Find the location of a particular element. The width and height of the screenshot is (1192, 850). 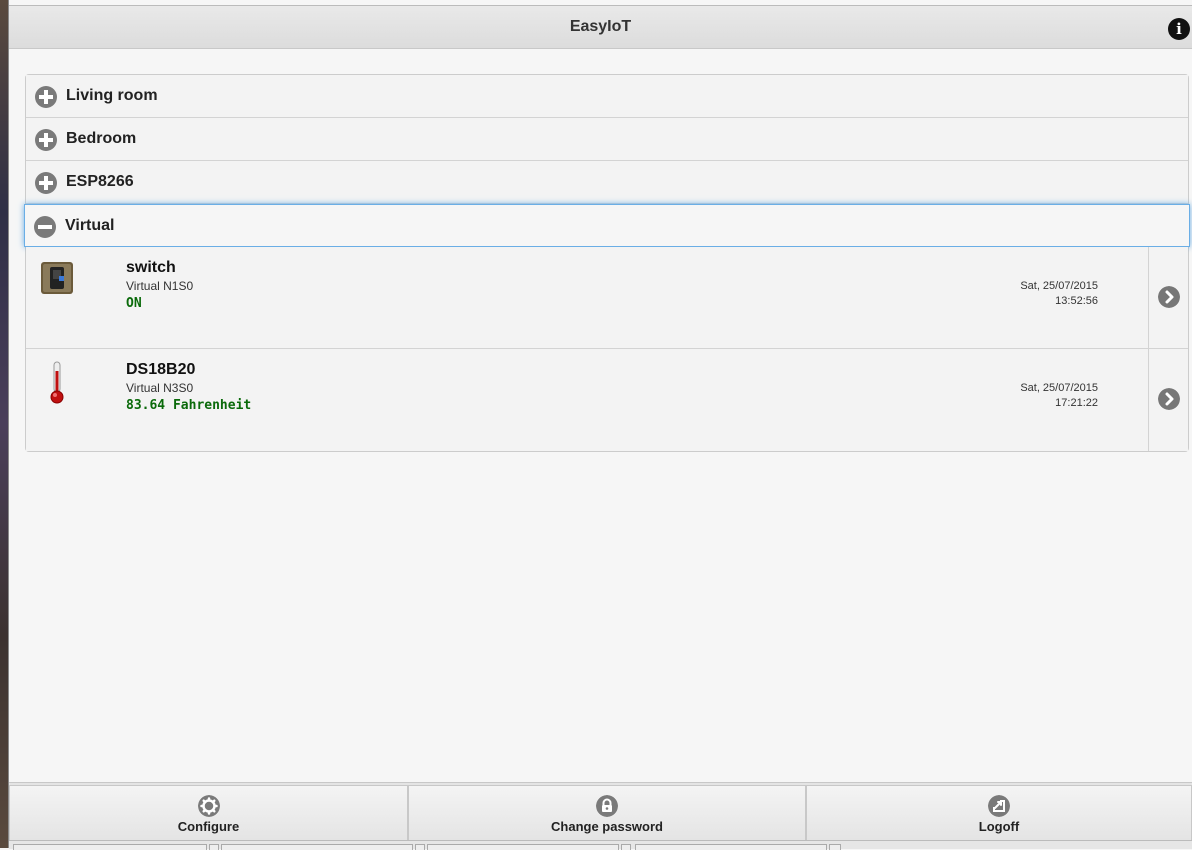

device-name: DS18B20 is located at coordinates (161, 369).